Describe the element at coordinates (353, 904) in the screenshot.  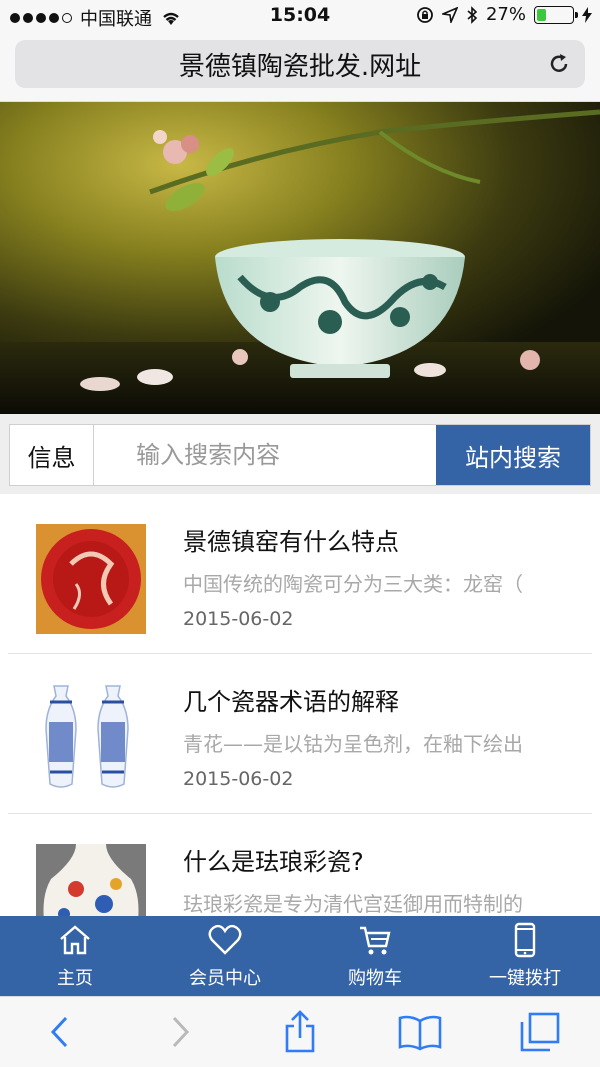
I see `article-summary: 珐琅彩瓷是专为清代宫廷御用而特制的` at that location.